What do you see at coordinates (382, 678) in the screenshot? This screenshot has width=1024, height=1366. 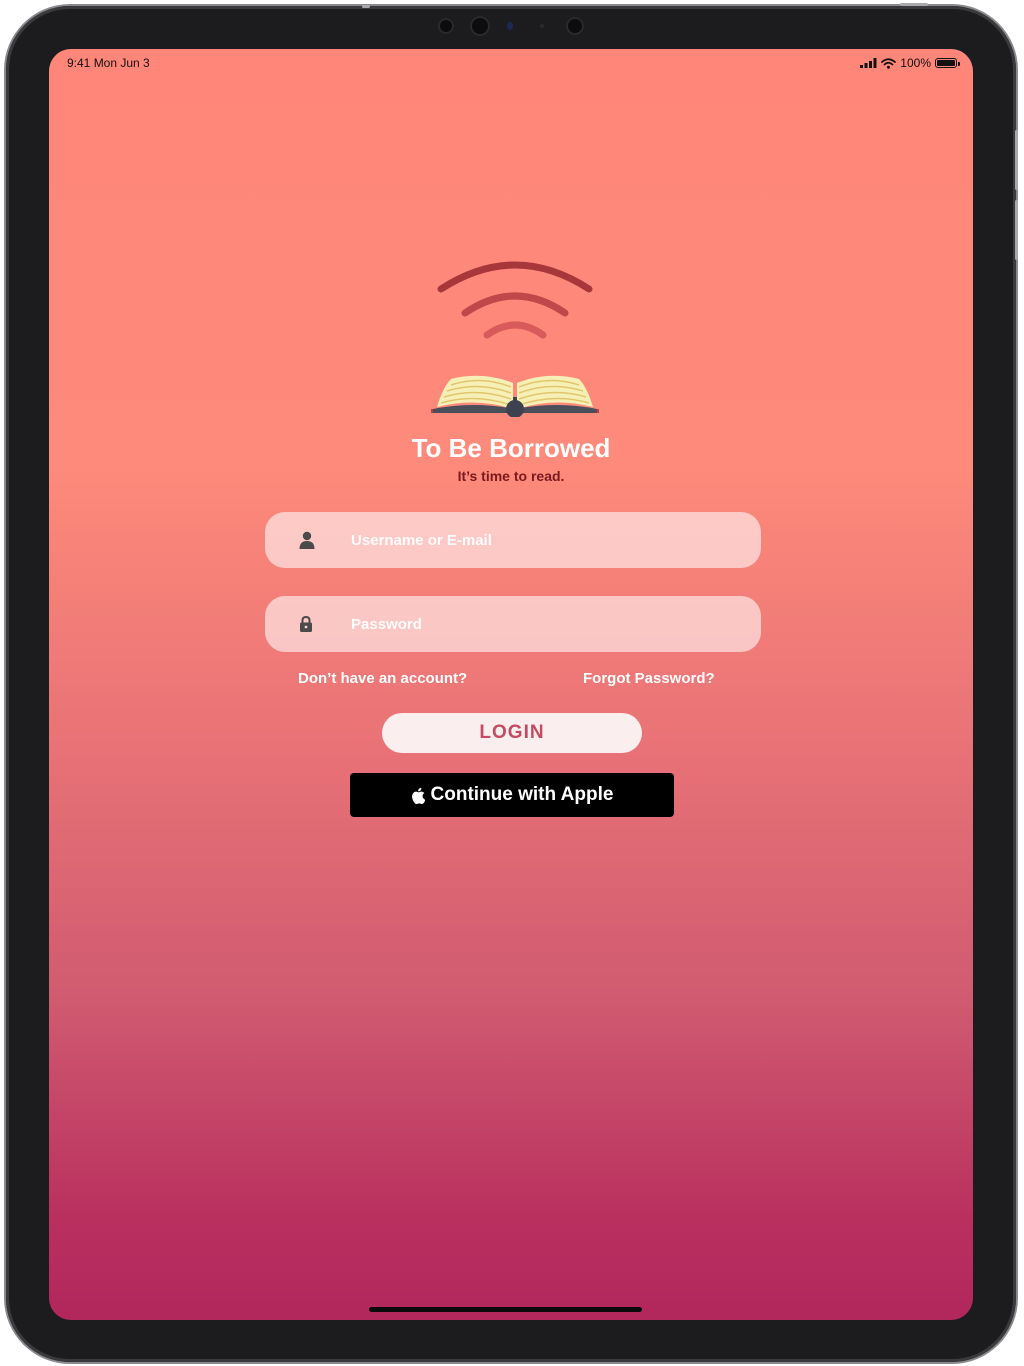 I see `signup-link: Don’t have an account?` at bounding box center [382, 678].